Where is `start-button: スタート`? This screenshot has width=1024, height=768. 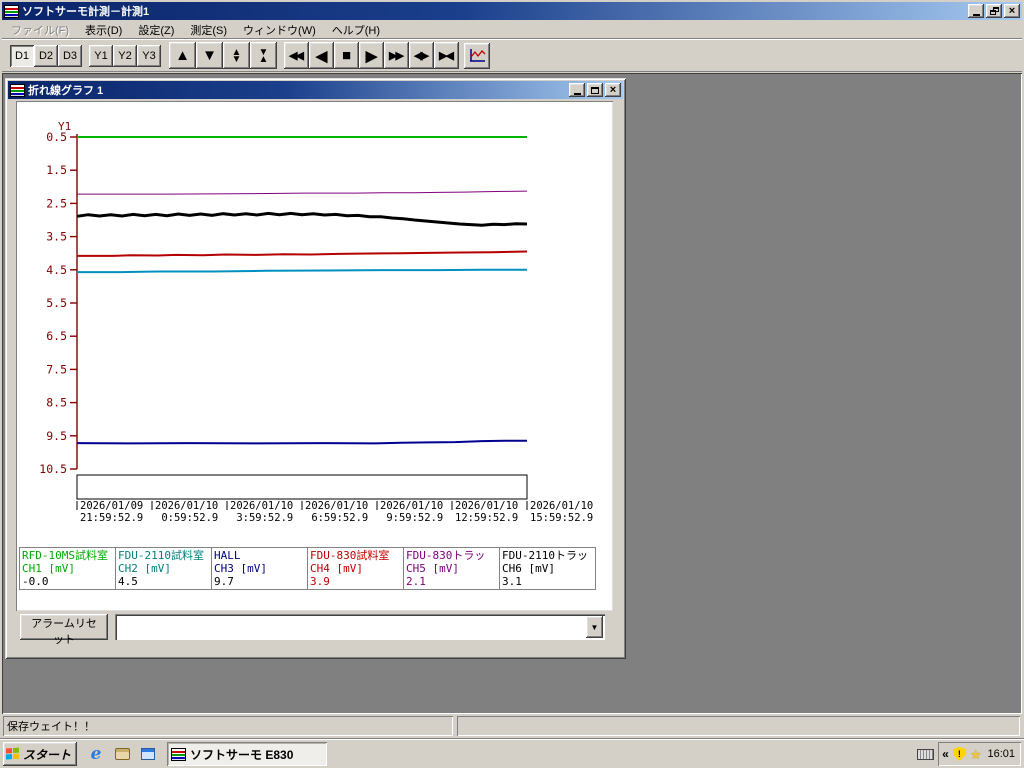 start-button: スタート is located at coordinates (40, 754).